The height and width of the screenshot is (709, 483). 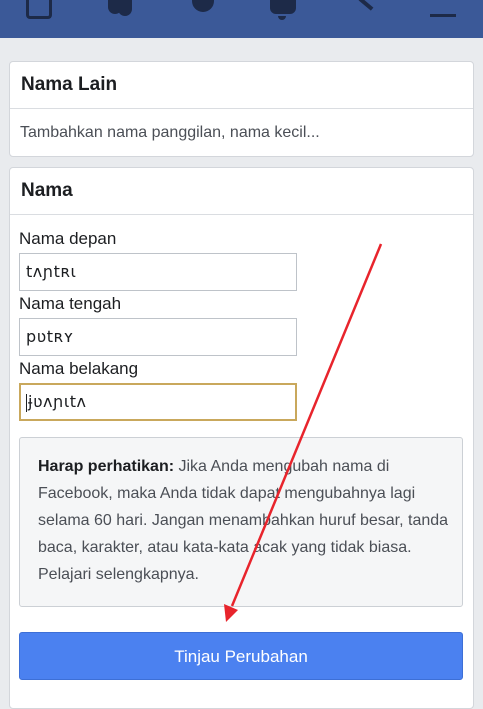 What do you see at coordinates (121, 11) in the screenshot?
I see `friends-icon` at bounding box center [121, 11].